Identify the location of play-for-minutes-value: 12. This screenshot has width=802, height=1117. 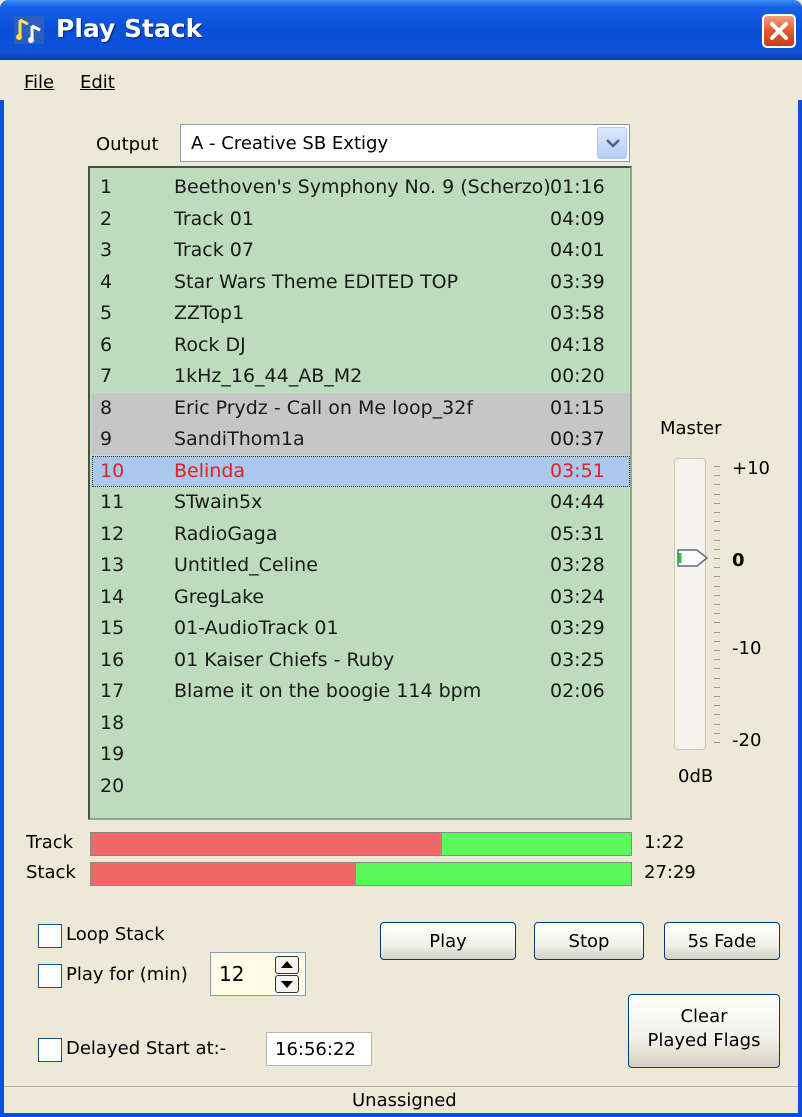
(232, 974).